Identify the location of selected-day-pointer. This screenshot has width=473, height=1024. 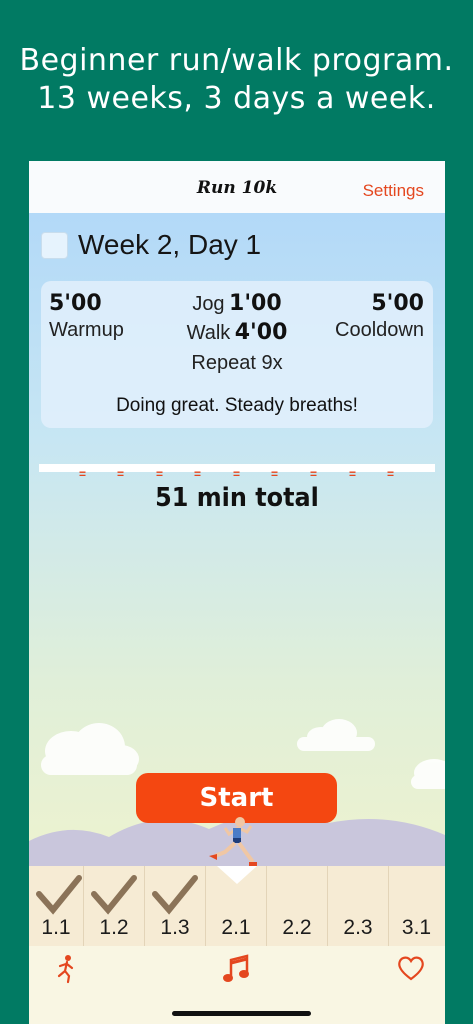
(237, 875).